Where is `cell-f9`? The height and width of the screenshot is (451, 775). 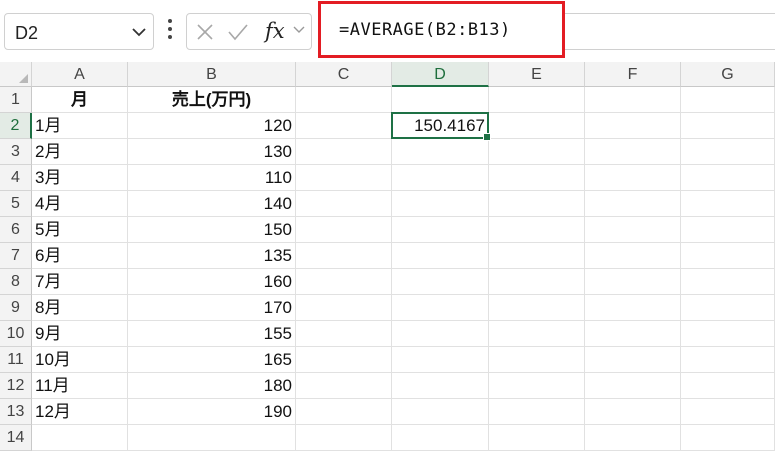
cell-f9 is located at coordinates (633, 308).